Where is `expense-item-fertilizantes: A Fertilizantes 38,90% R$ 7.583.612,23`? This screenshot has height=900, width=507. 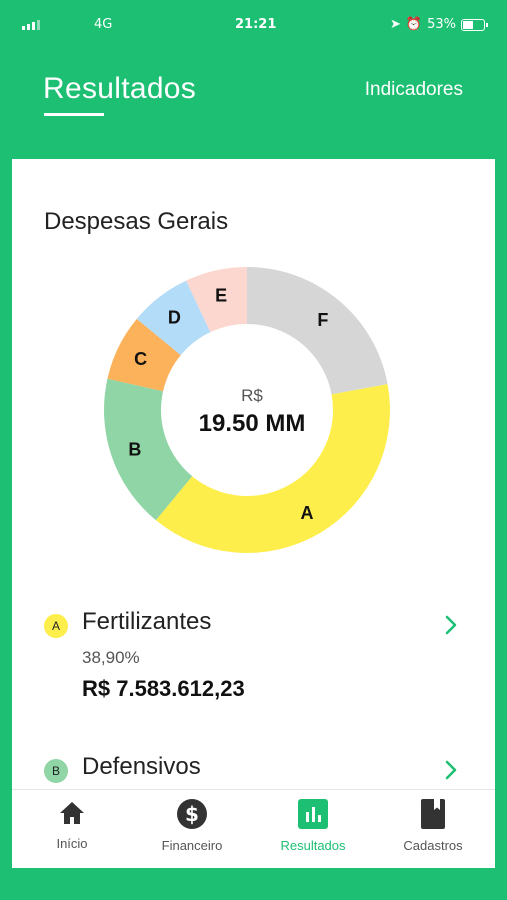 expense-item-fertilizantes: A Fertilizantes 38,90% R$ 7.583.612,23 is located at coordinates (253, 662).